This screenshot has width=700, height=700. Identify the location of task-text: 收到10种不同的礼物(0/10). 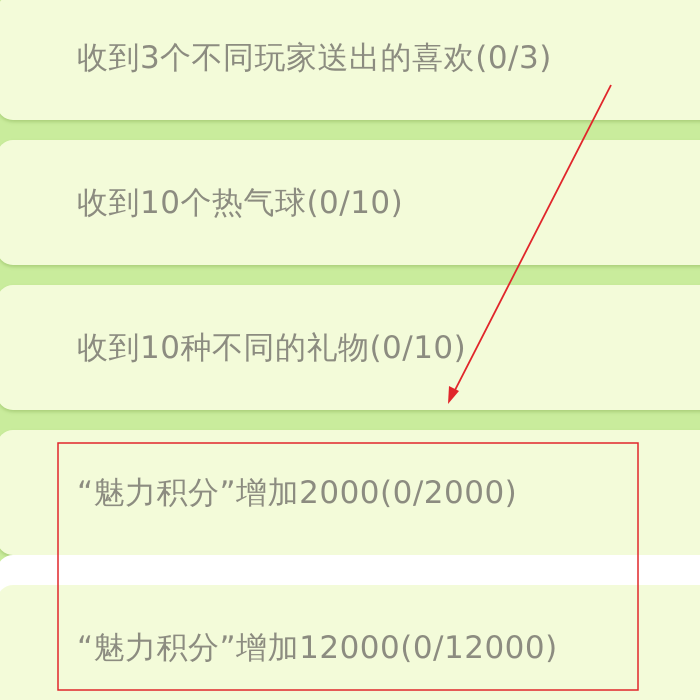
(271, 348).